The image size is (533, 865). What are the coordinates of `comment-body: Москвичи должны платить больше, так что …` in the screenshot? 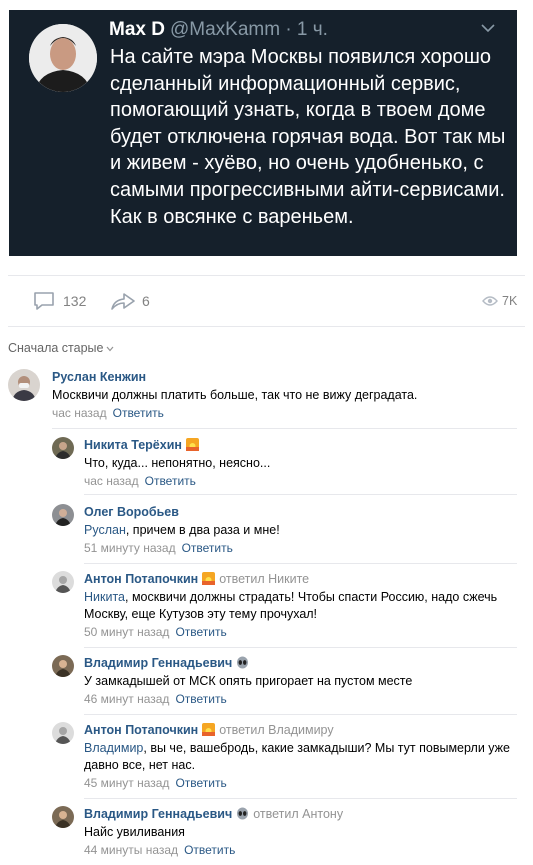 It's located at (235, 395).